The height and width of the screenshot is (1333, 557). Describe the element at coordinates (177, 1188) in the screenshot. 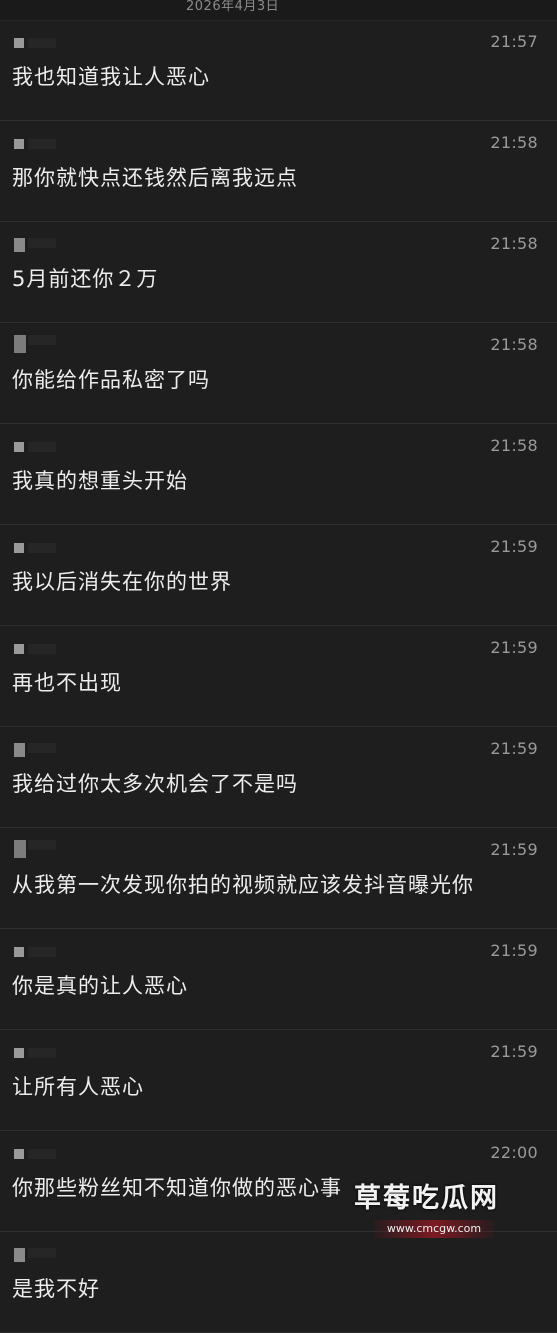

I see `message-text: 你那些粉丝知不知道你做的恶心事` at that location.